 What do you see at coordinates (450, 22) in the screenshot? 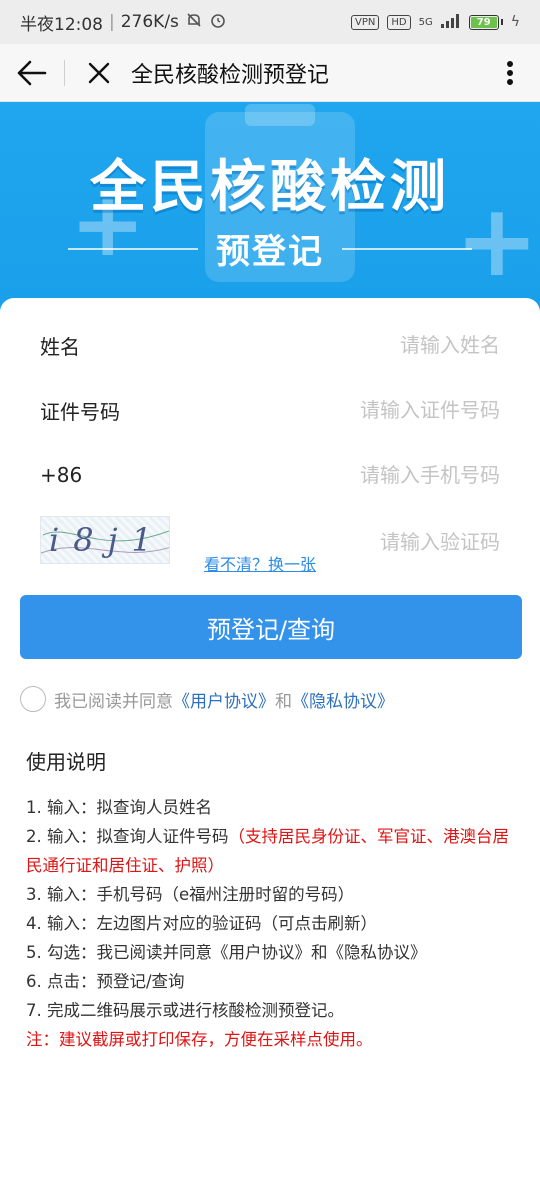
I see `signal-icon` at bounding box center [450, 22].